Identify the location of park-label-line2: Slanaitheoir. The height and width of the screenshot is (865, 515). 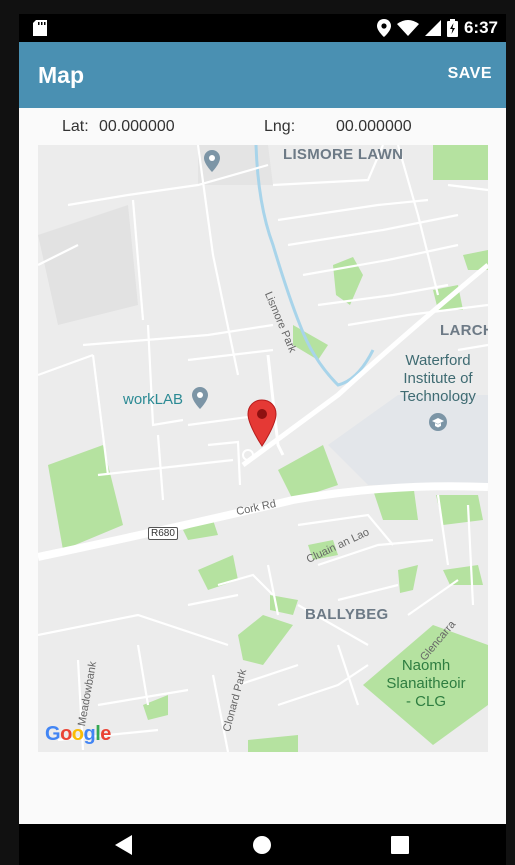
(426, 683).